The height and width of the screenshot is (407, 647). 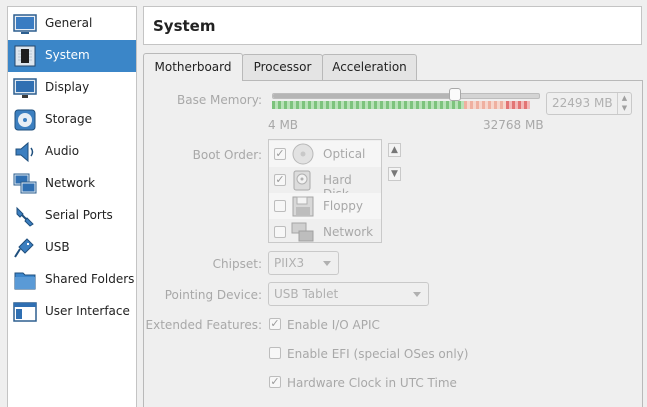 I want to click on boot-optical-checkbox: ✓, so click(x=280, y=154).